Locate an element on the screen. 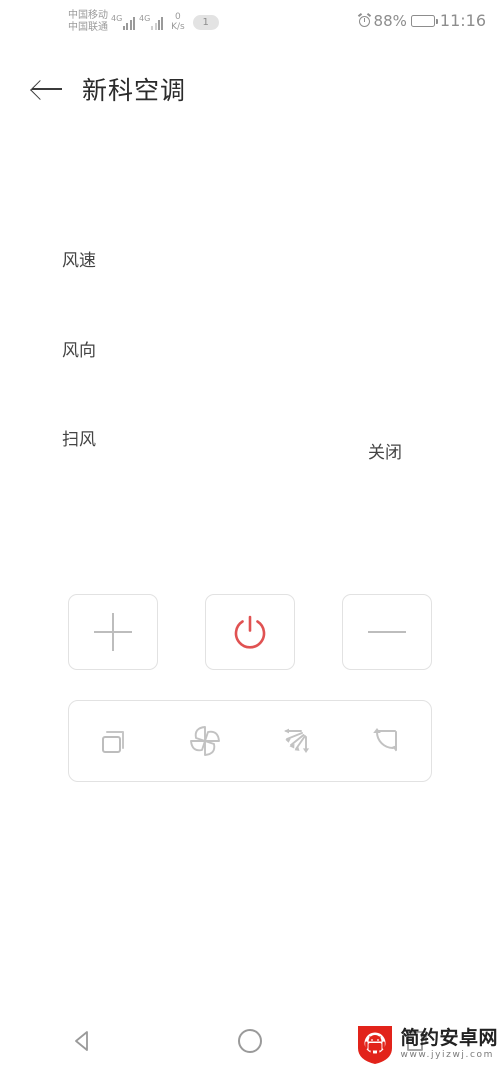  watermark-site-name: 简约安卓网 is located at coordinates (449, 1037).